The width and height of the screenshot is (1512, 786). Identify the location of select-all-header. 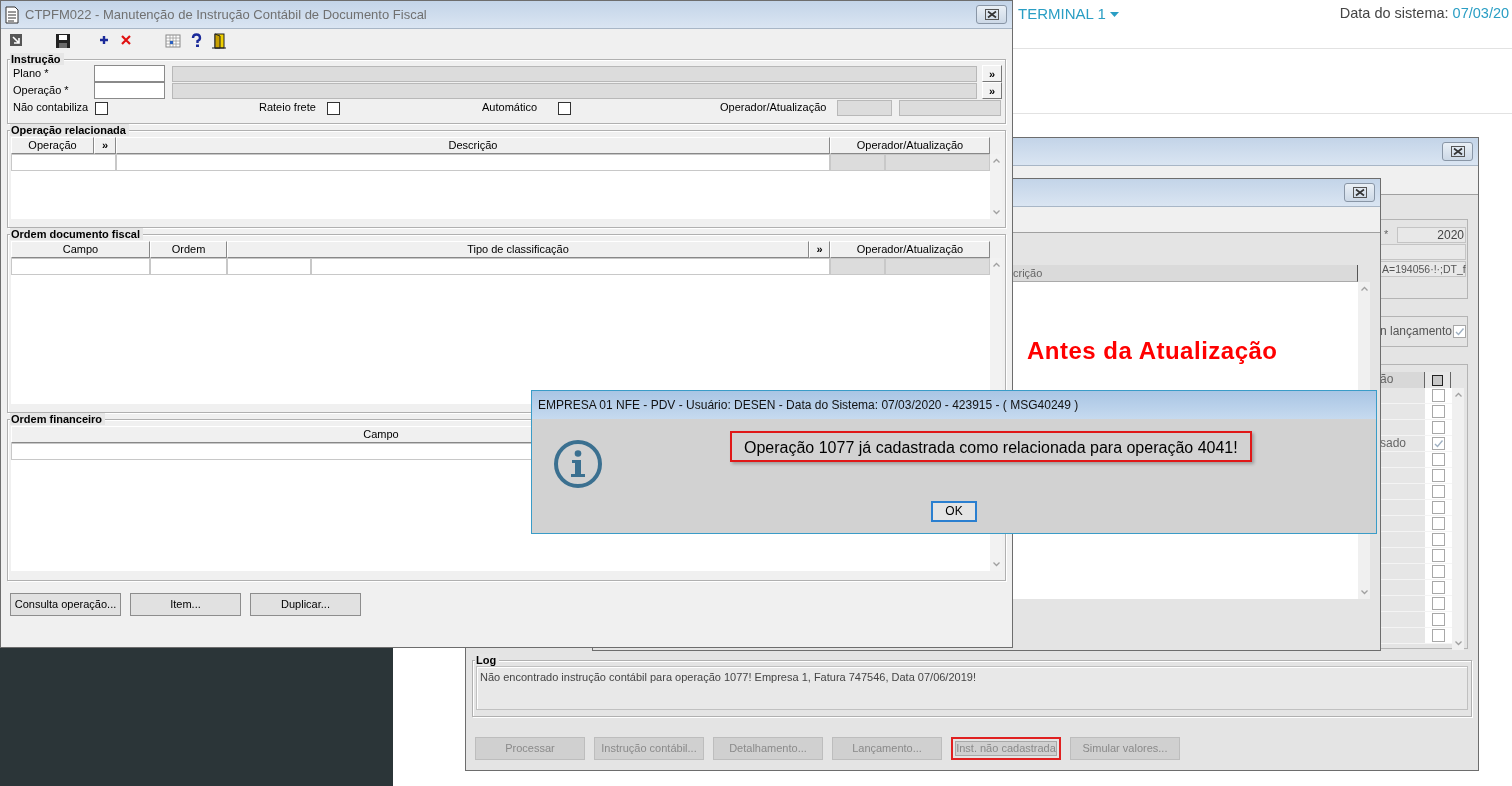
(1438, 380).